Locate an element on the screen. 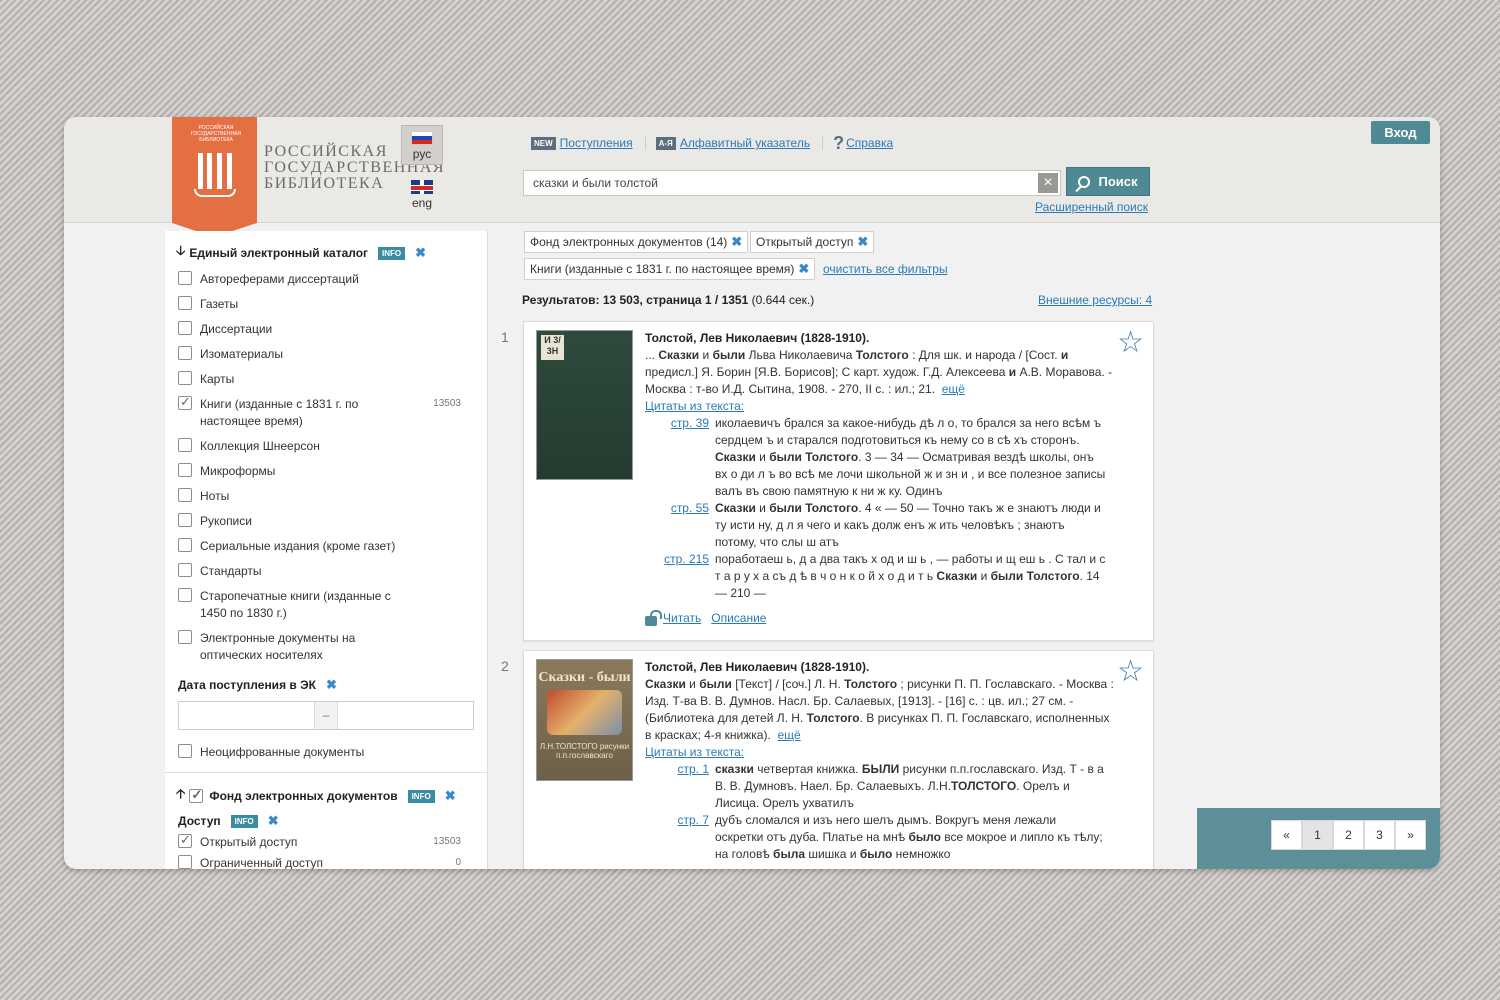 The height and width of the screenshot is (1000, 1500). clear-search-icon: × is located at coordinates (1048, 183).